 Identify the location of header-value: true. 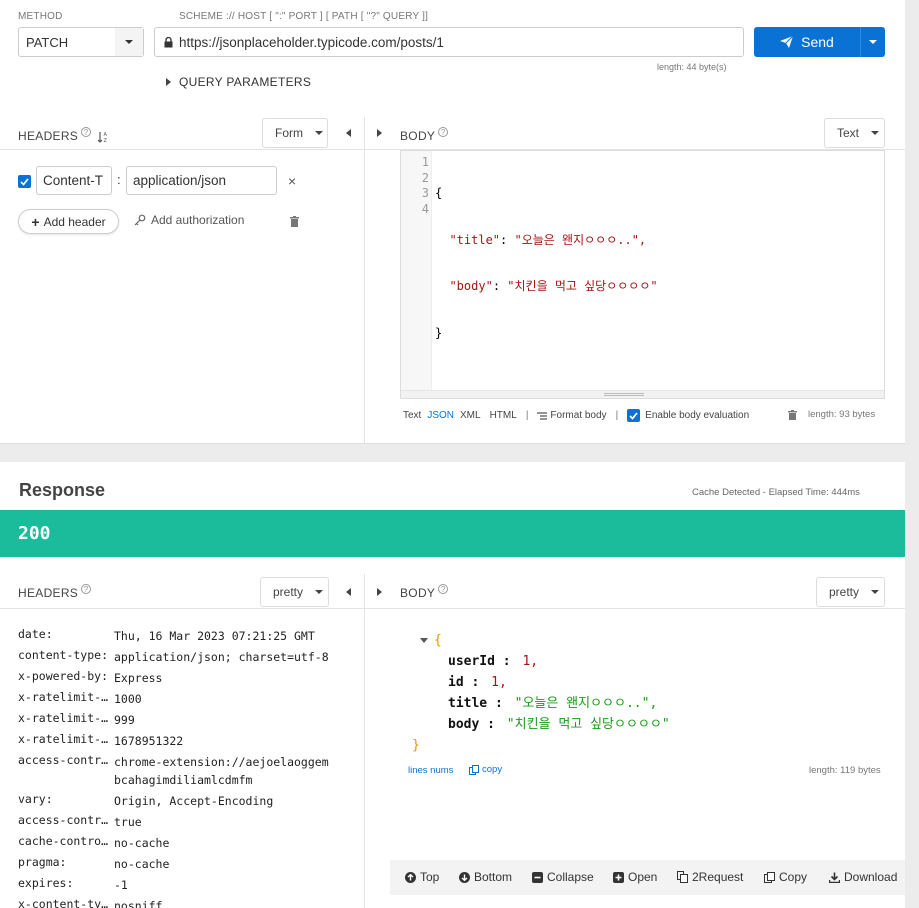
(128, 822).